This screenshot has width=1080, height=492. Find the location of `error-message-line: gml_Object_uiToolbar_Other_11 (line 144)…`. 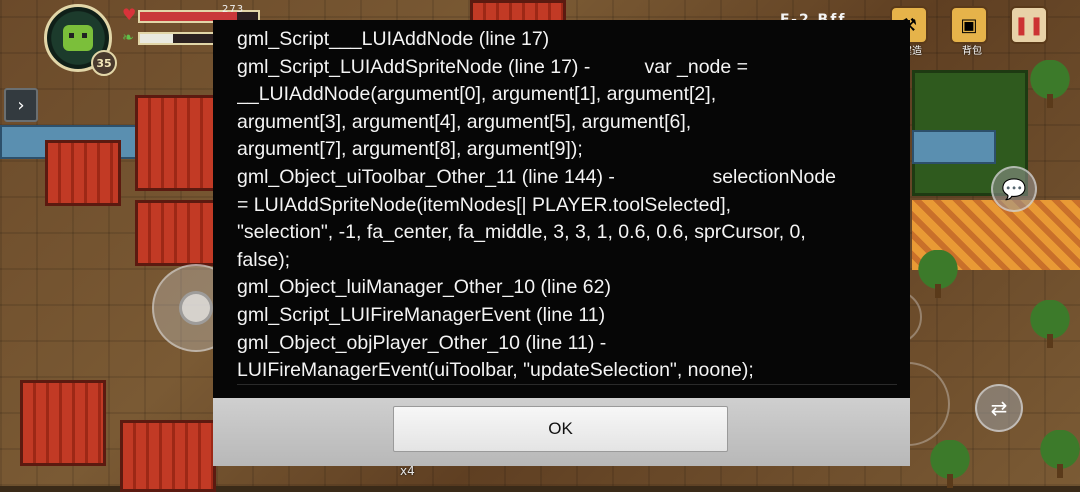

error-message-line: gml_Object_uiToolbar_Other_11 (line 144)… is located at coordinates (537, 176).